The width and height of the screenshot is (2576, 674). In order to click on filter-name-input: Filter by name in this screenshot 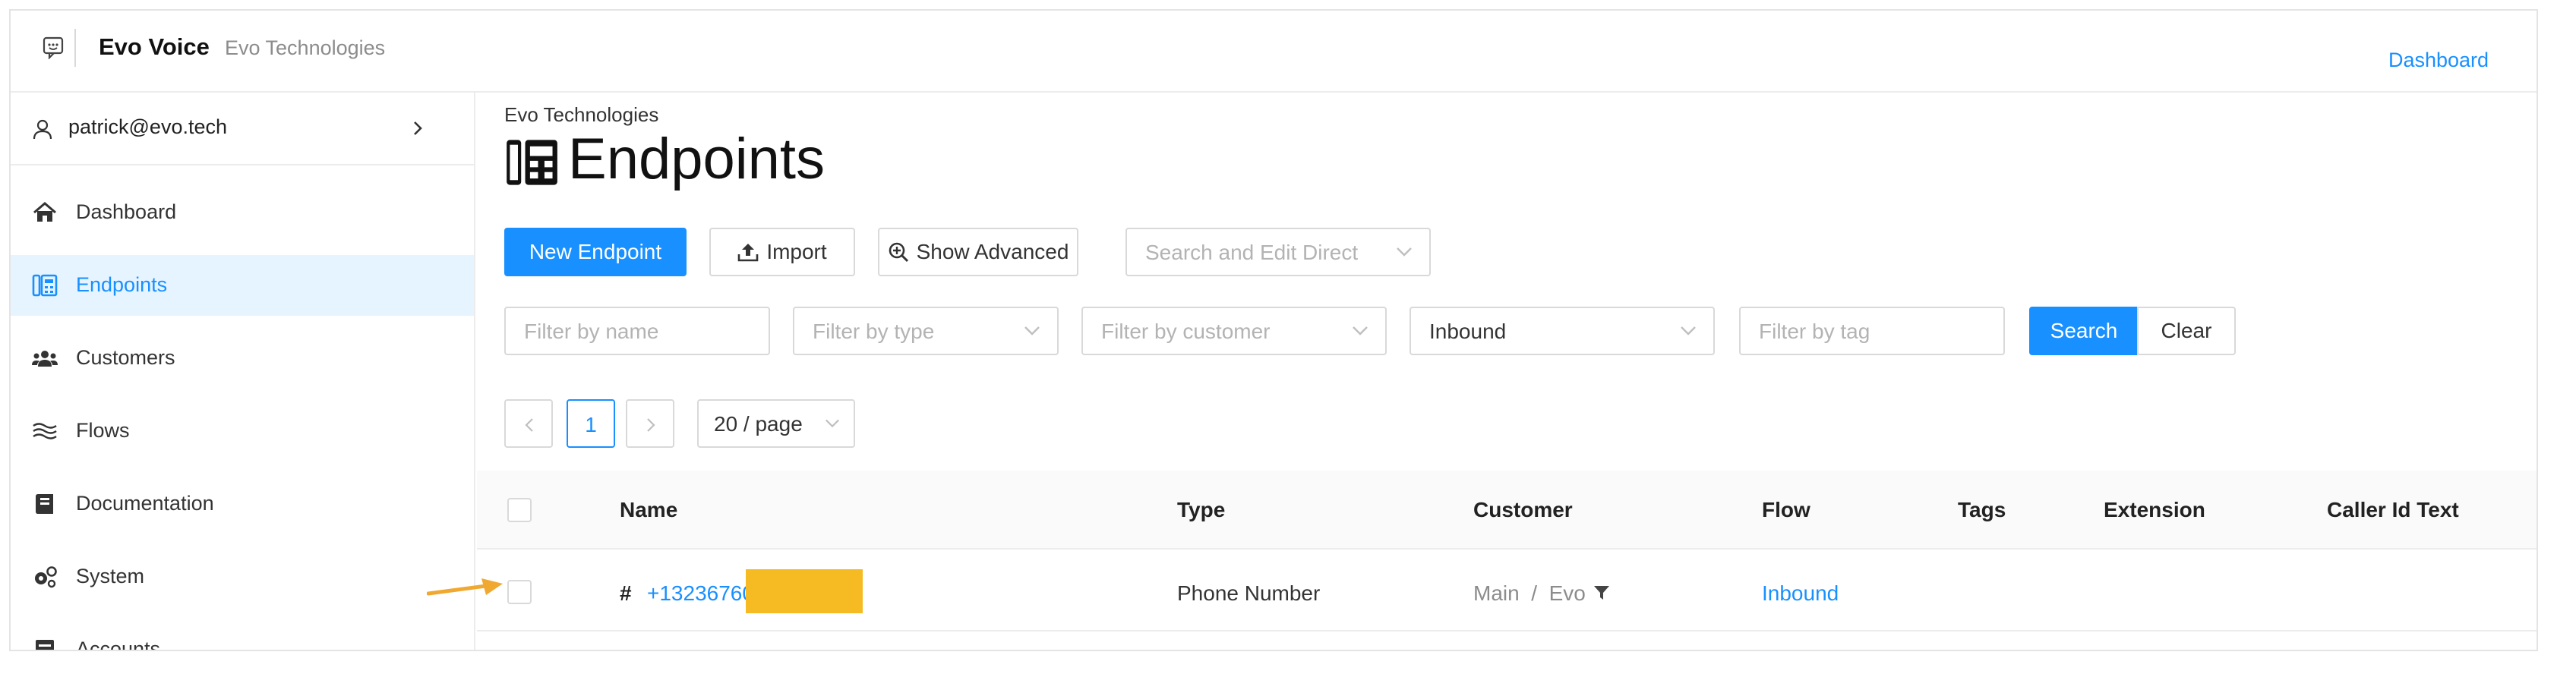, I will do `click(637, 331)`.